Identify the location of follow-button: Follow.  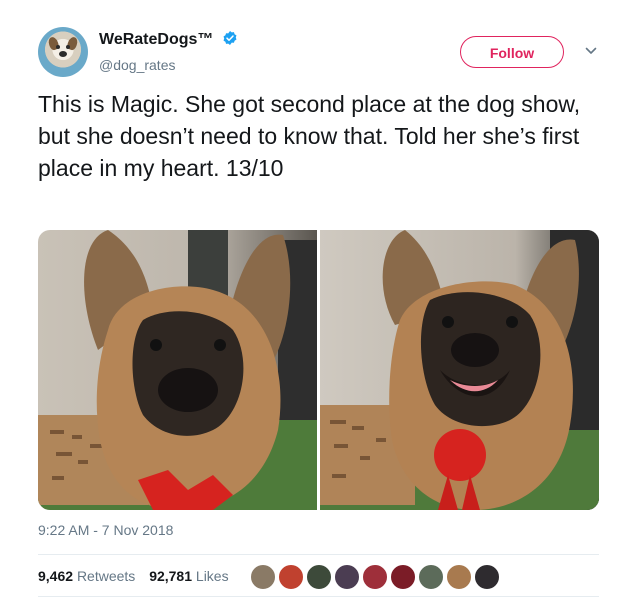
(512, 52).